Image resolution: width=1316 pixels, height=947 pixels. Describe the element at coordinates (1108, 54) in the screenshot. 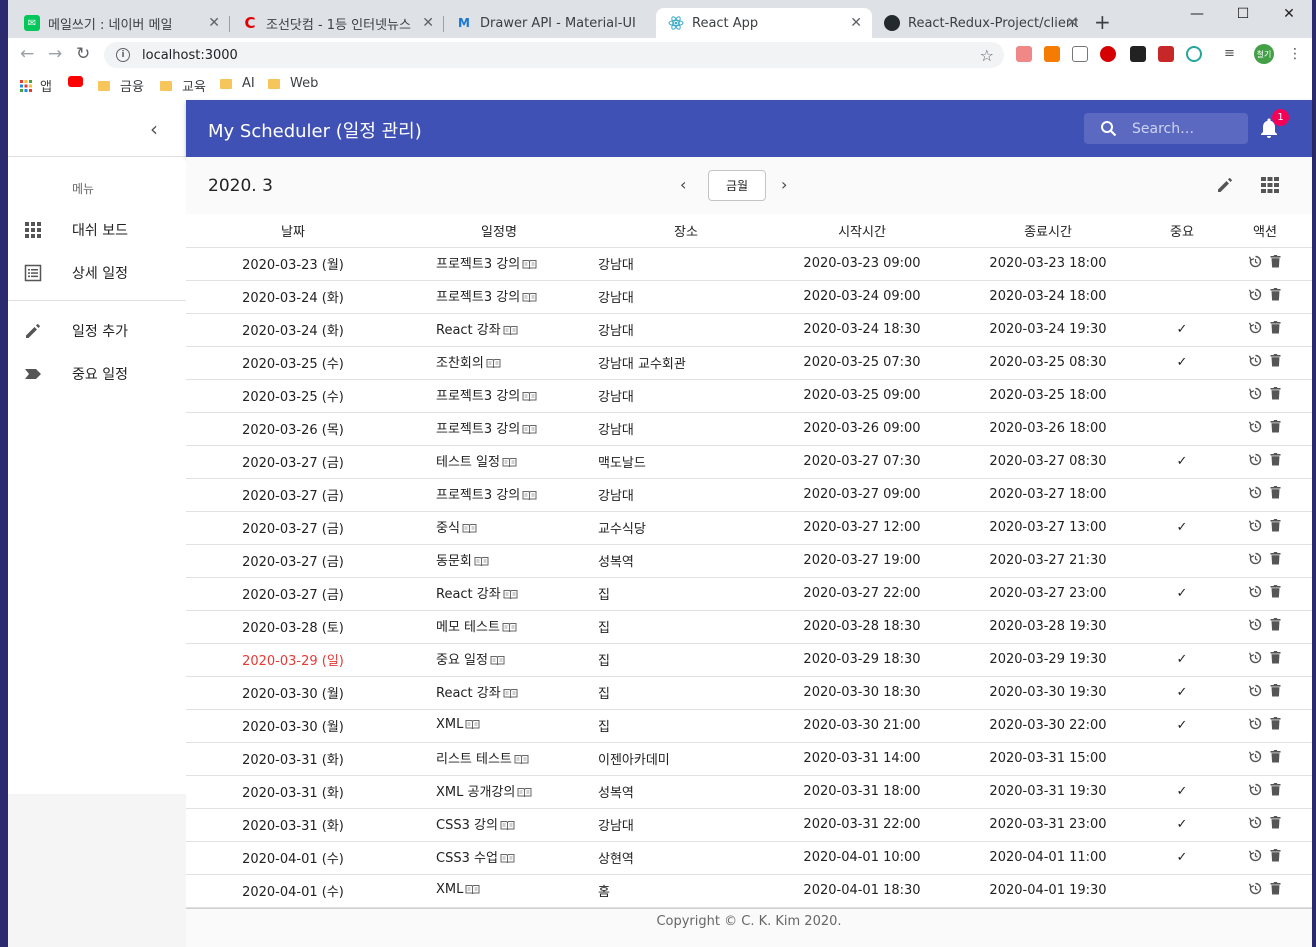

I see `adblock-icon` at that location.